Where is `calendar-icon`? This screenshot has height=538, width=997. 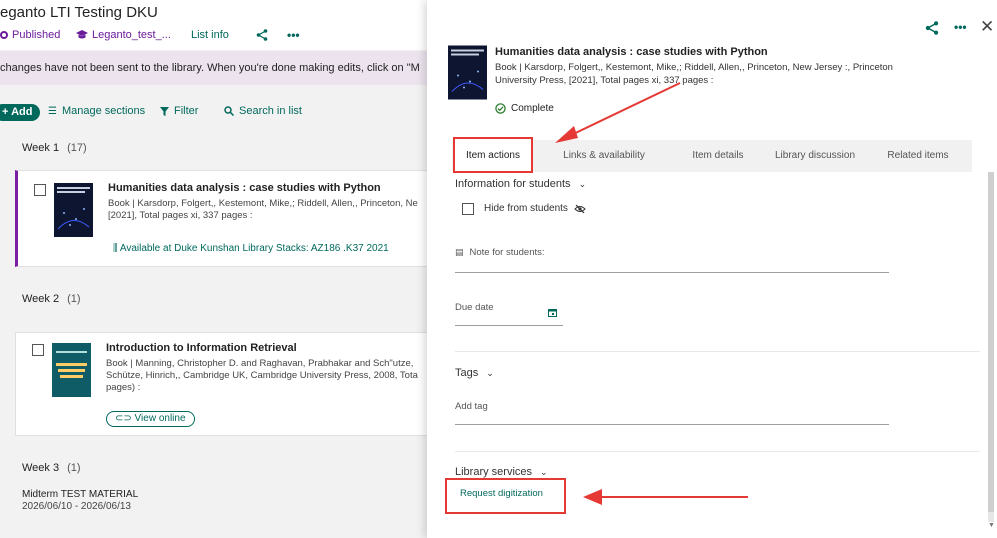
calendar-icon is located at coordinates (552, 312).